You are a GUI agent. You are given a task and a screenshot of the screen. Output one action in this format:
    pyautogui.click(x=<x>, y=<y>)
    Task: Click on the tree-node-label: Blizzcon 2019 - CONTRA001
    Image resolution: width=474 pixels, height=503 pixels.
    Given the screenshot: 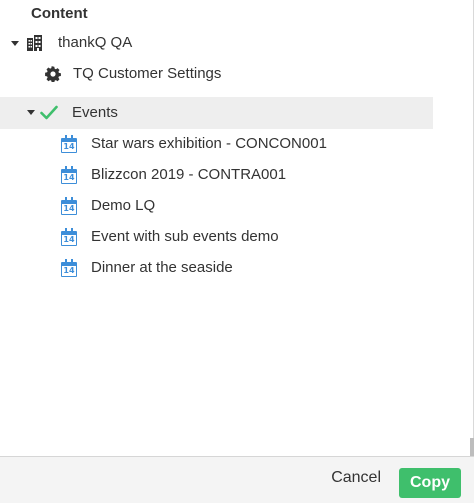 What is the action you would take?
    pyautogui.click(x=189, y=174)
    